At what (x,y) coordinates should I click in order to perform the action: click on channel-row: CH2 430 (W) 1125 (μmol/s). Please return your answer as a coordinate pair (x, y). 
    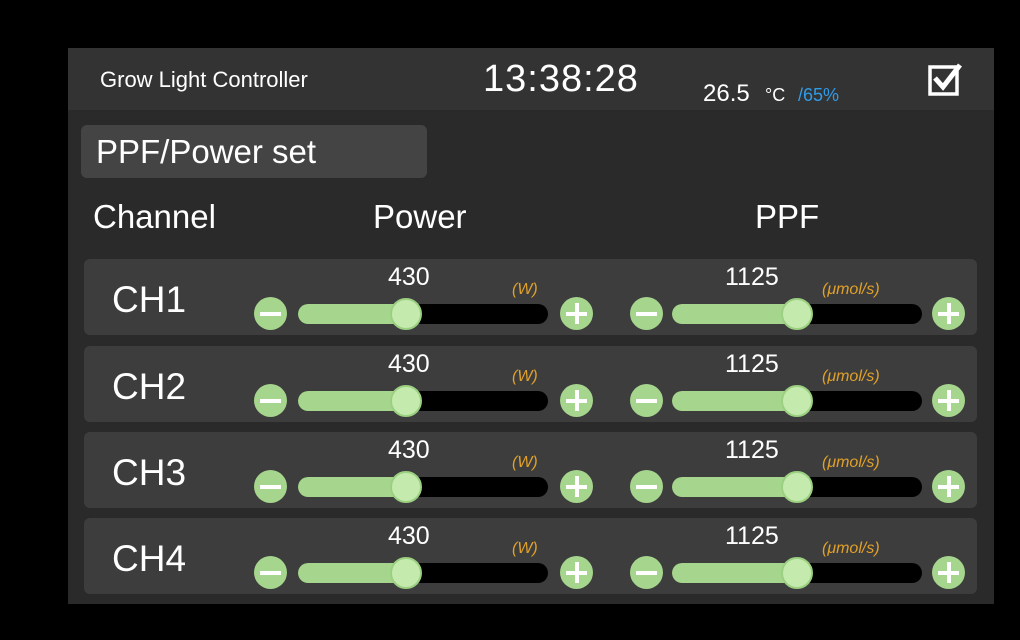
    Looking at the image, I should click on (530, 384).